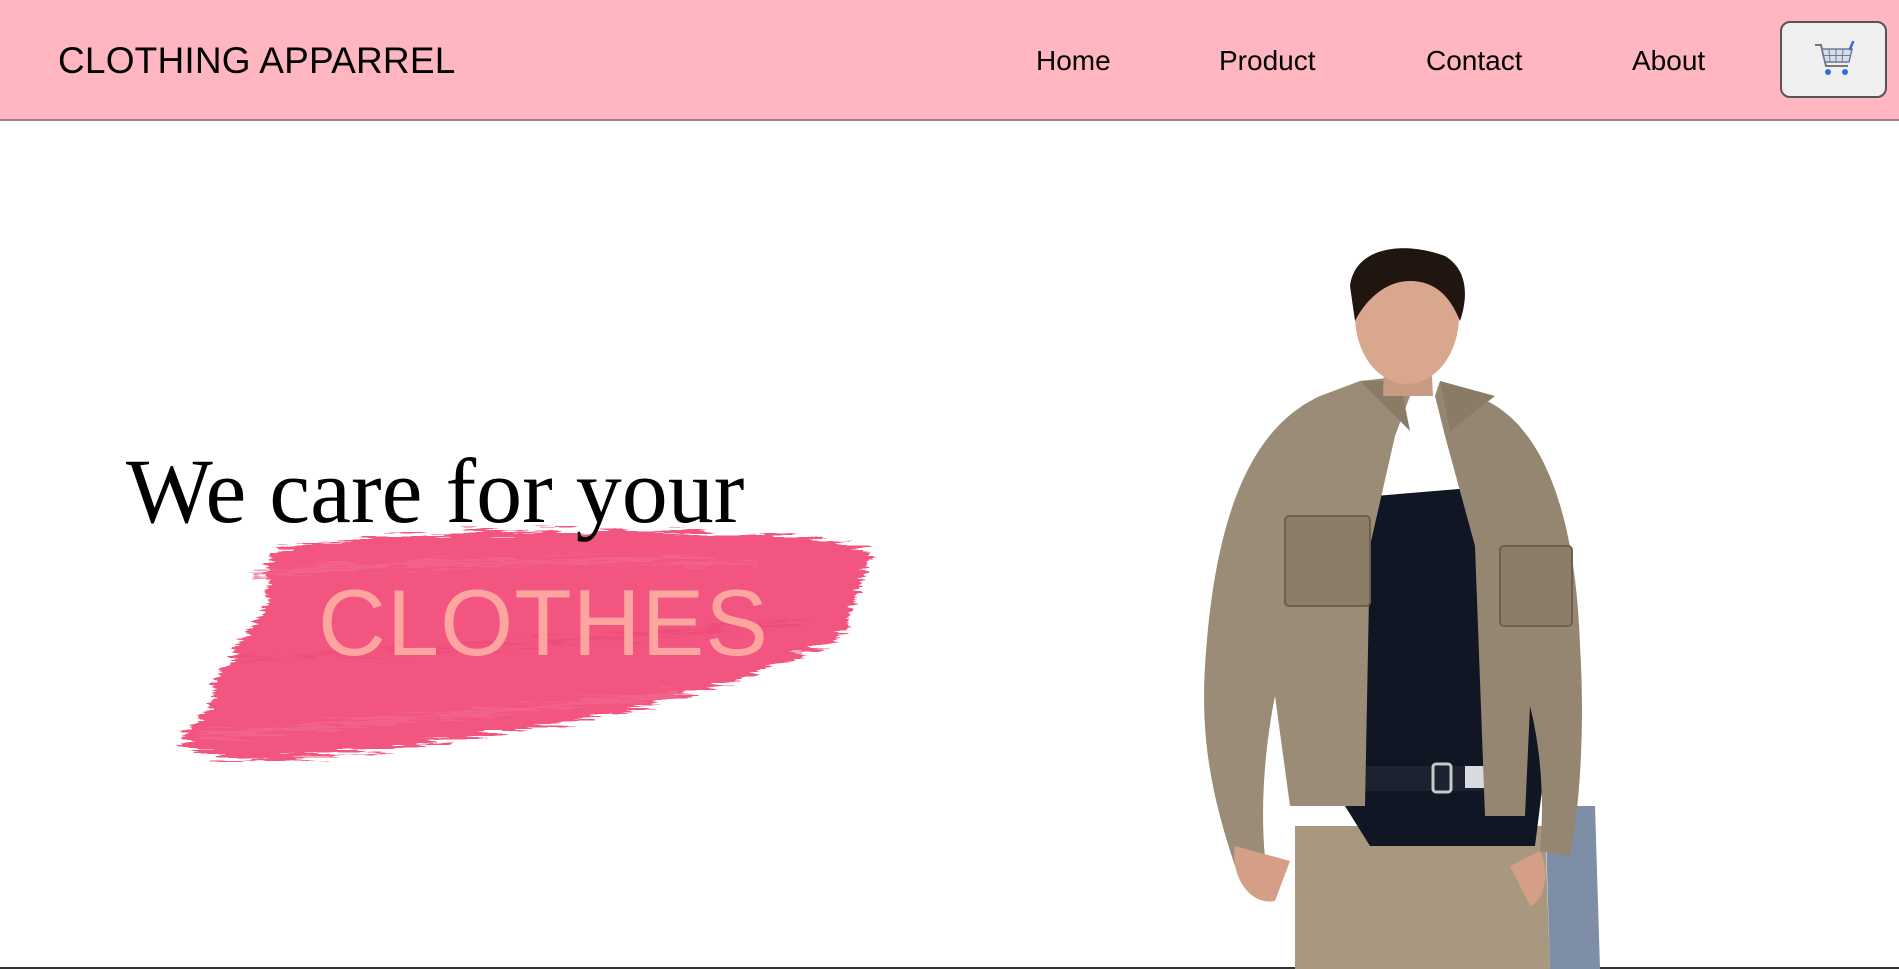  What do you see at coordinates (1474, 61) in the screenshot?
I see `nav-link-contact: Contact` at bounding box center [1474, 61].